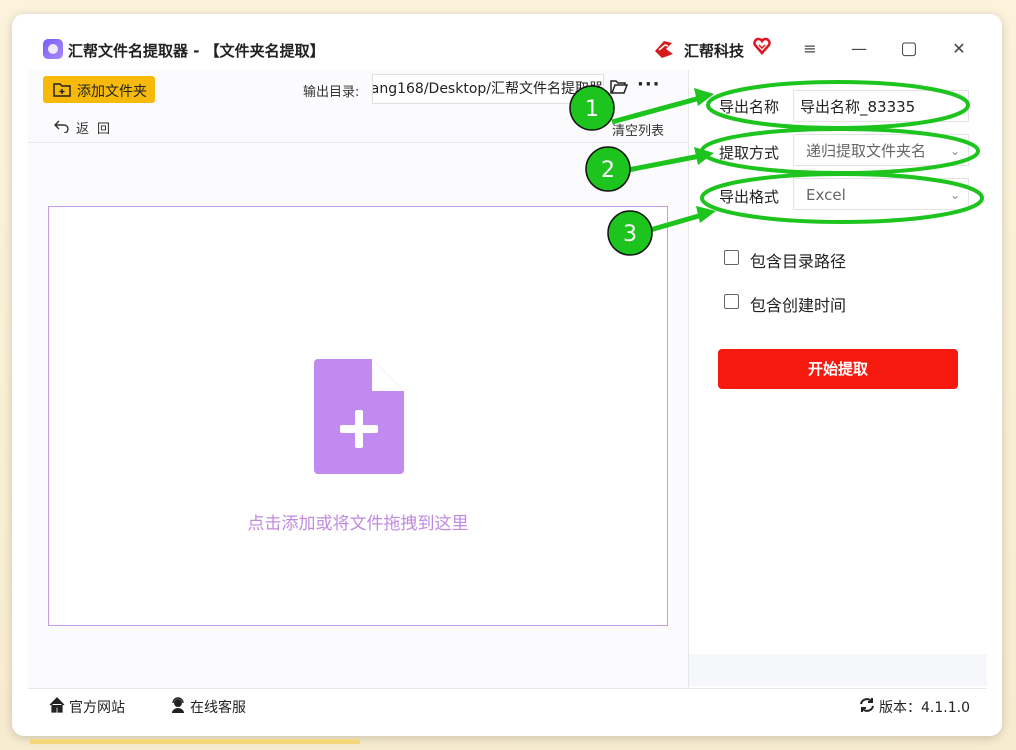 This screenshot has height=750, width=1016. I want to click on marker-1-number: 1, so click(592, 109).